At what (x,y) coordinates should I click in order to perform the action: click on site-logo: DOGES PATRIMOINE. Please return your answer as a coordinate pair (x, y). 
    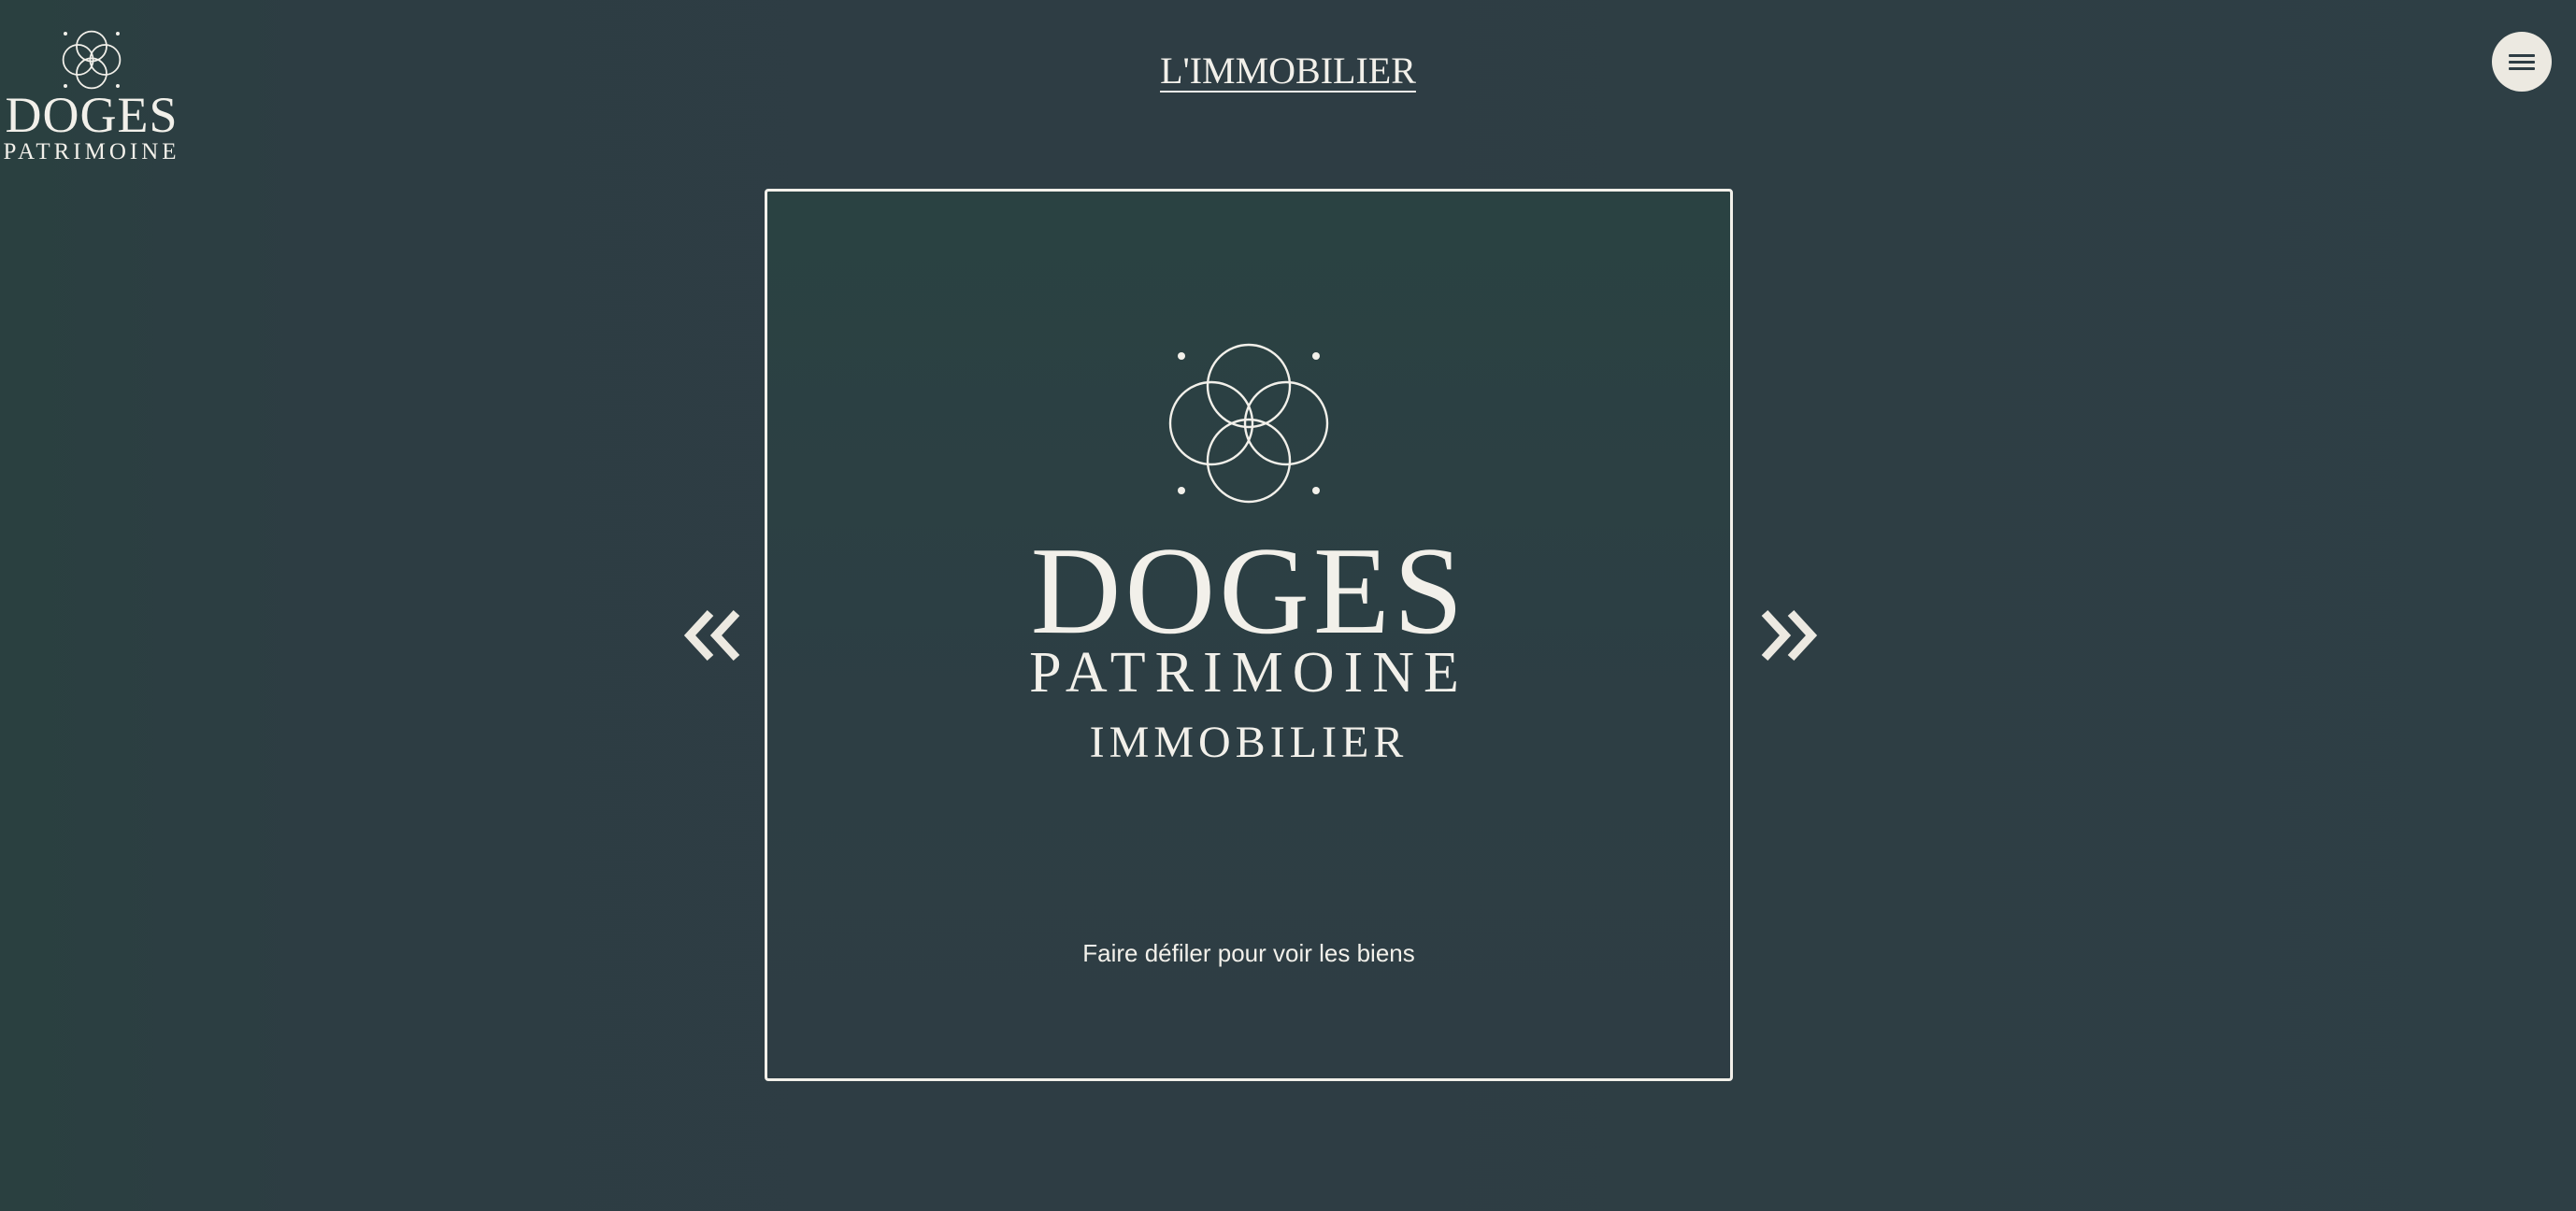
    Looking at the image, I should click on (93, 93).